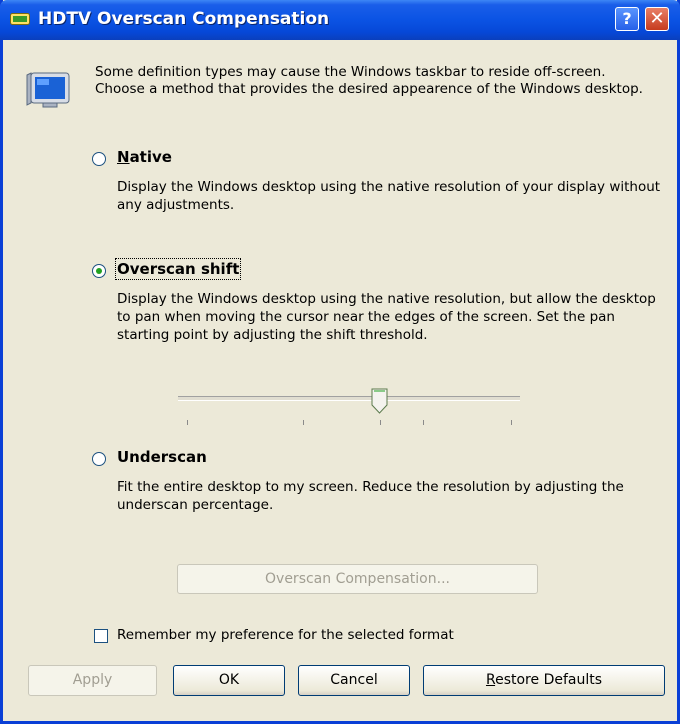 Image resolution: width=680 pixels, height=724 pixels. Describe the element at coordinates (20, 19) in the screenshot. I see `hdtv-icon` at that location.